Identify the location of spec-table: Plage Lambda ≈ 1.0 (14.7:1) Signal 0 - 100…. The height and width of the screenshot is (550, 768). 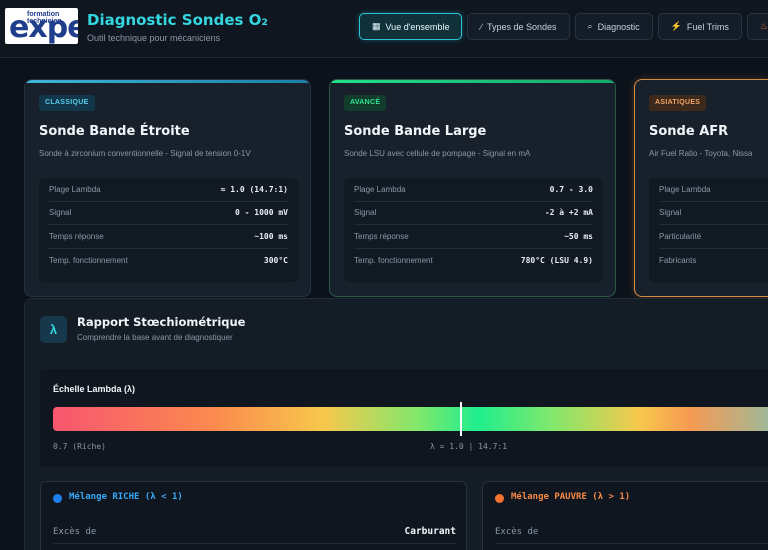
(168, 230).